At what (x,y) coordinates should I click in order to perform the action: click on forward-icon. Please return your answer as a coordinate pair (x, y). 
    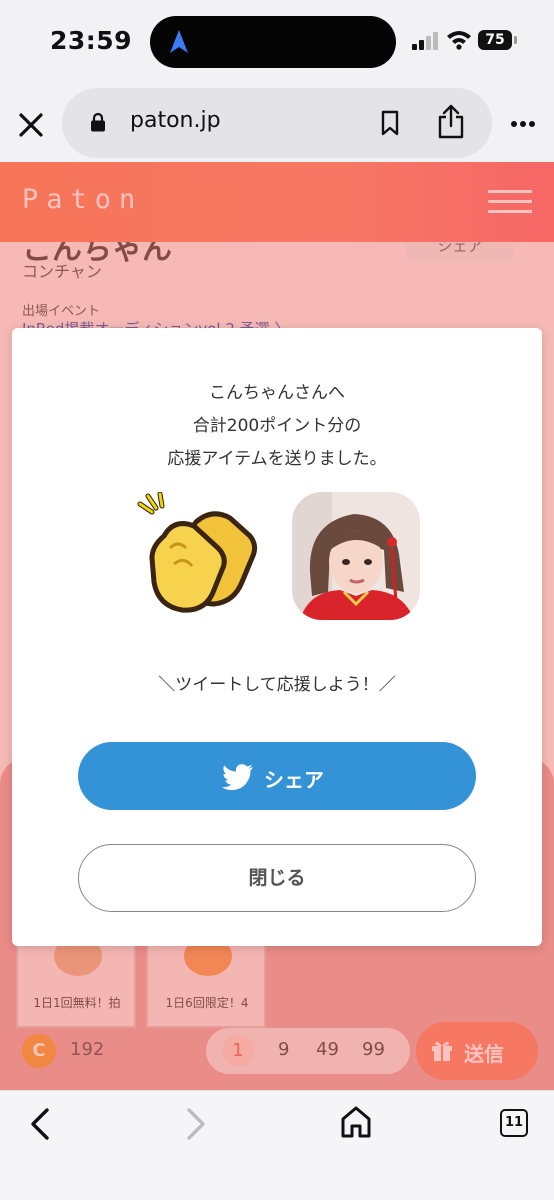
    Looking at the image, I should click on (197, 1124).